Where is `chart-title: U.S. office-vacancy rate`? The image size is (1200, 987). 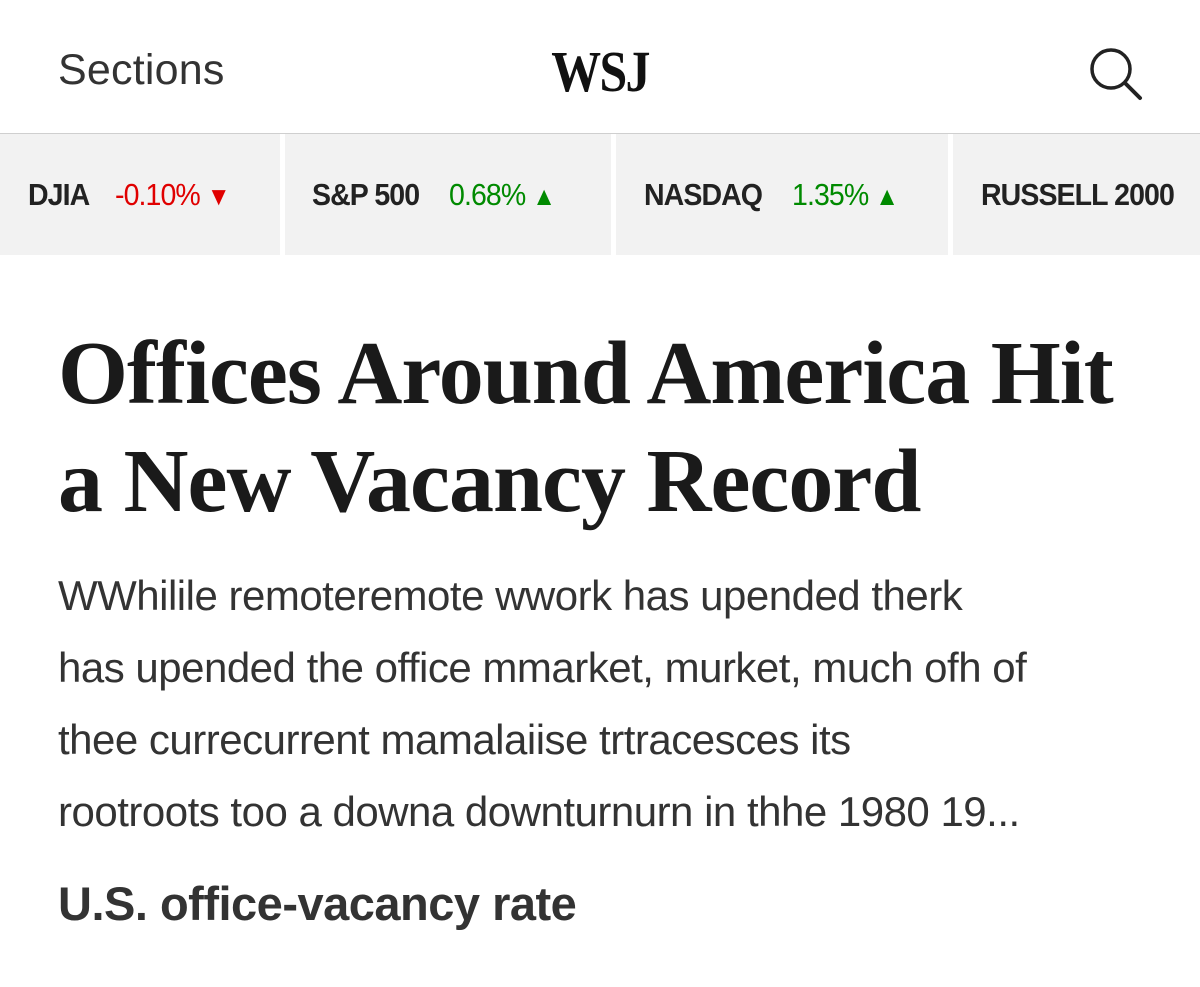 chart-title: U.S. office-vacancy rate is located at coordinates (317, 903).